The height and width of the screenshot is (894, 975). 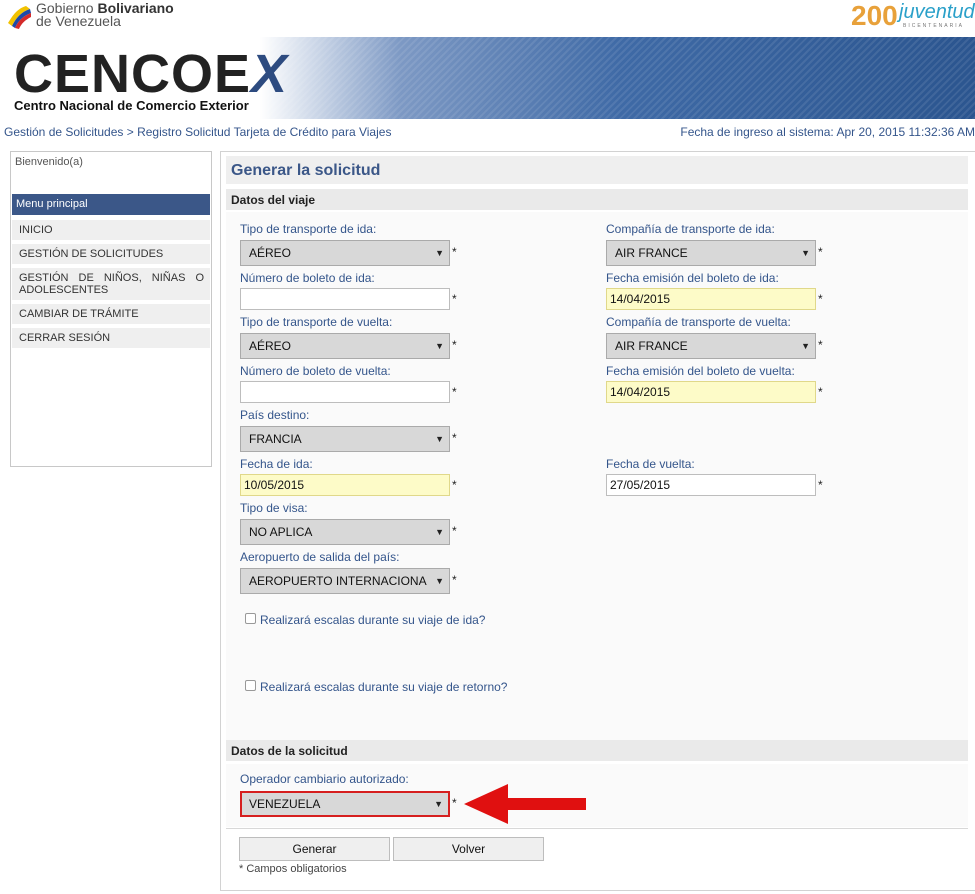 What do you see at coordinates (111, 314) in the screenshot?
I see `sidebar-item-cambiar-tramite: CAMBIAR DE TRÁMITE` at bounding box center [111, 314].